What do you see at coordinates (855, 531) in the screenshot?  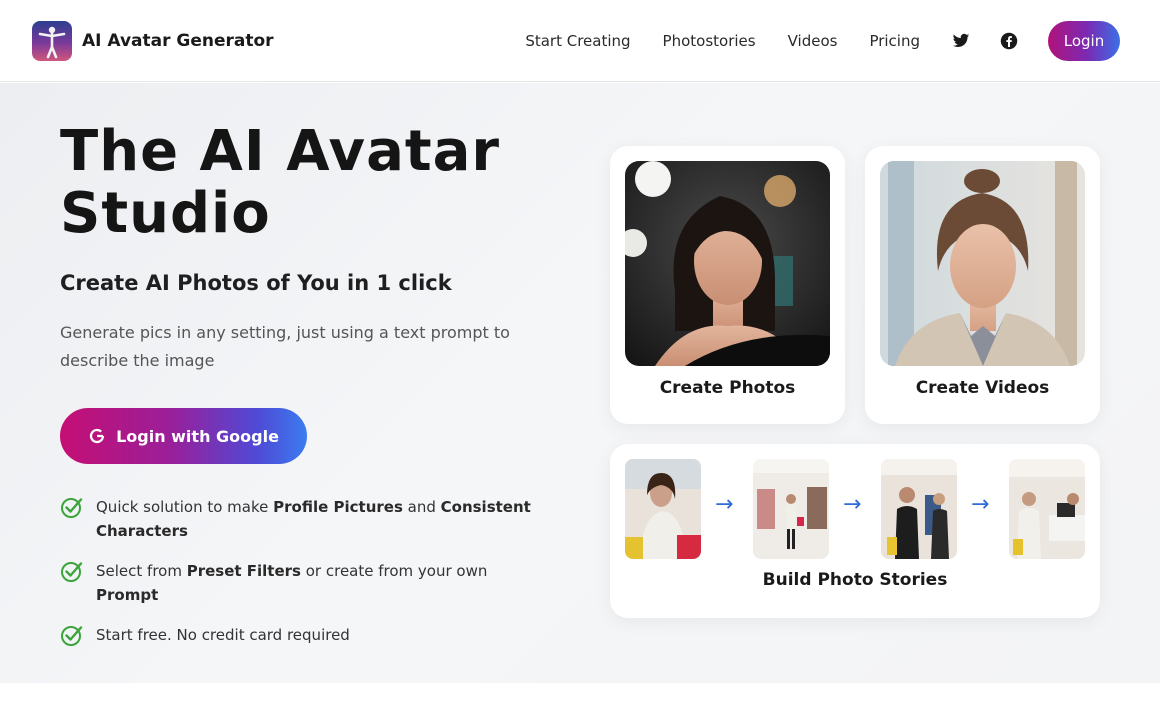 I see `build-photo-stories-card: → → → Build Photo Stories` at bounding box center [855, 531].